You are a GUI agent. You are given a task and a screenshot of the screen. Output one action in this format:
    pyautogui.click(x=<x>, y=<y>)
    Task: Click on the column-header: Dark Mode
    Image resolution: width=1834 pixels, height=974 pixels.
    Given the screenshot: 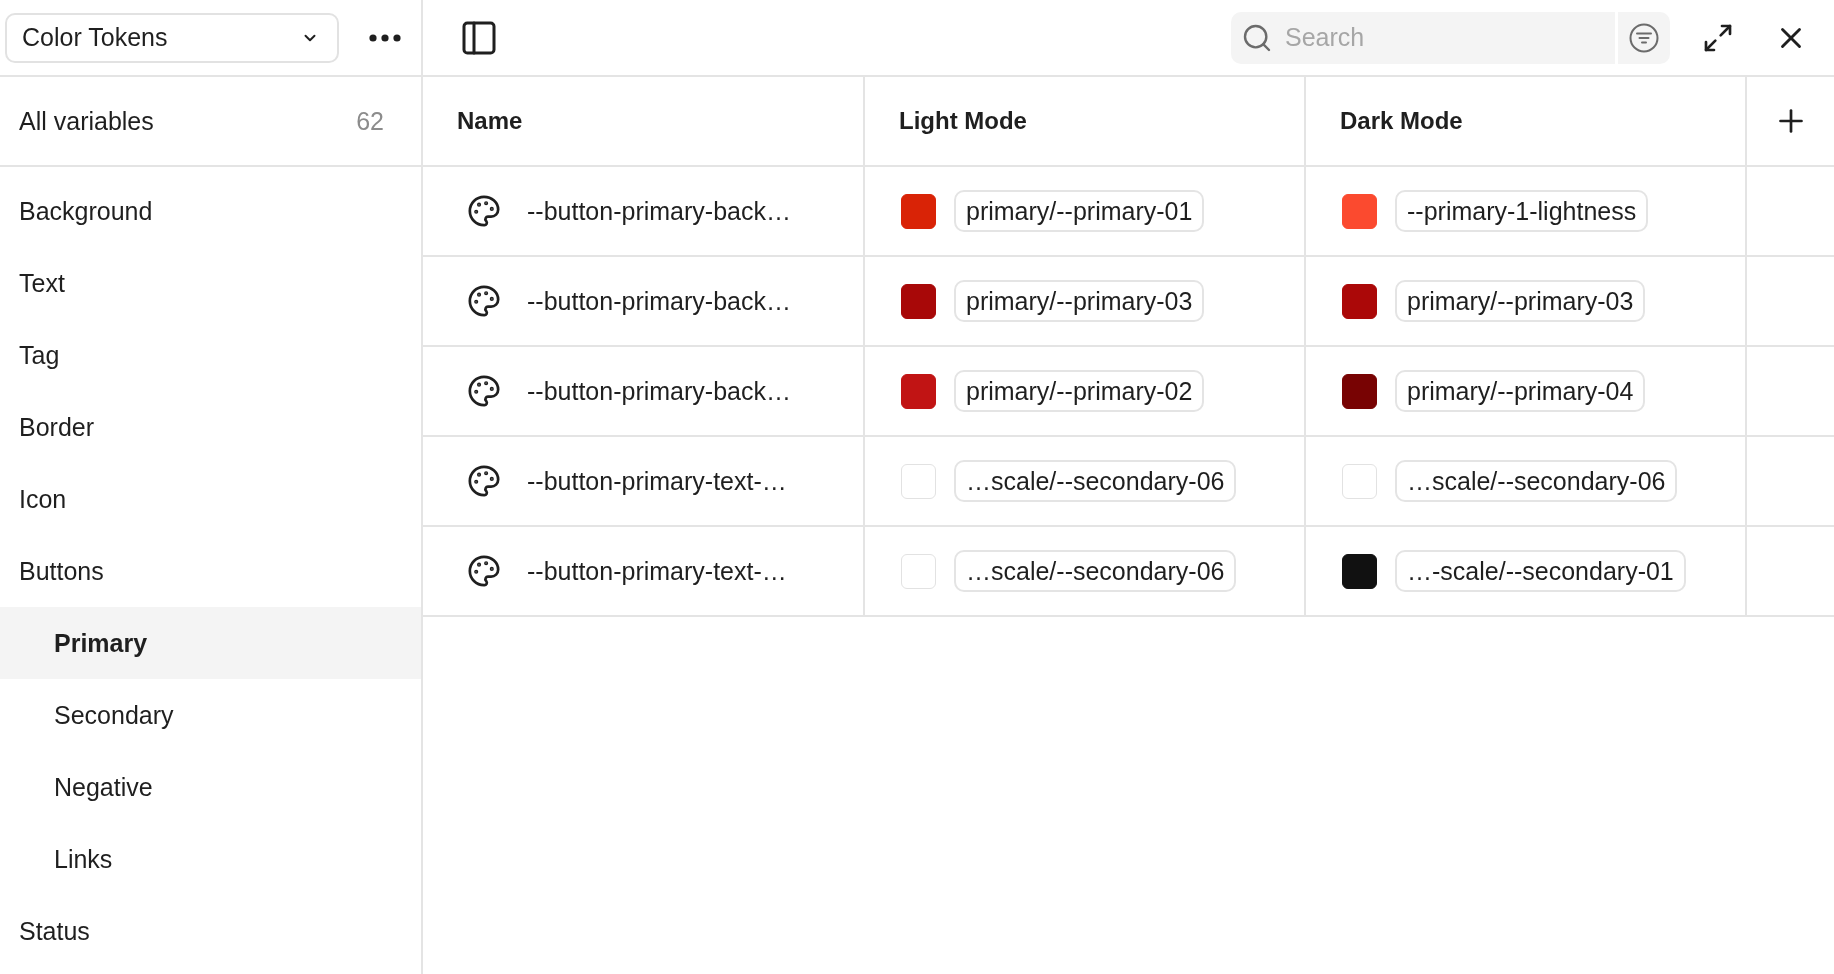 What is the action you would take?
    pyautogui.click(x=1401, y=121)
    